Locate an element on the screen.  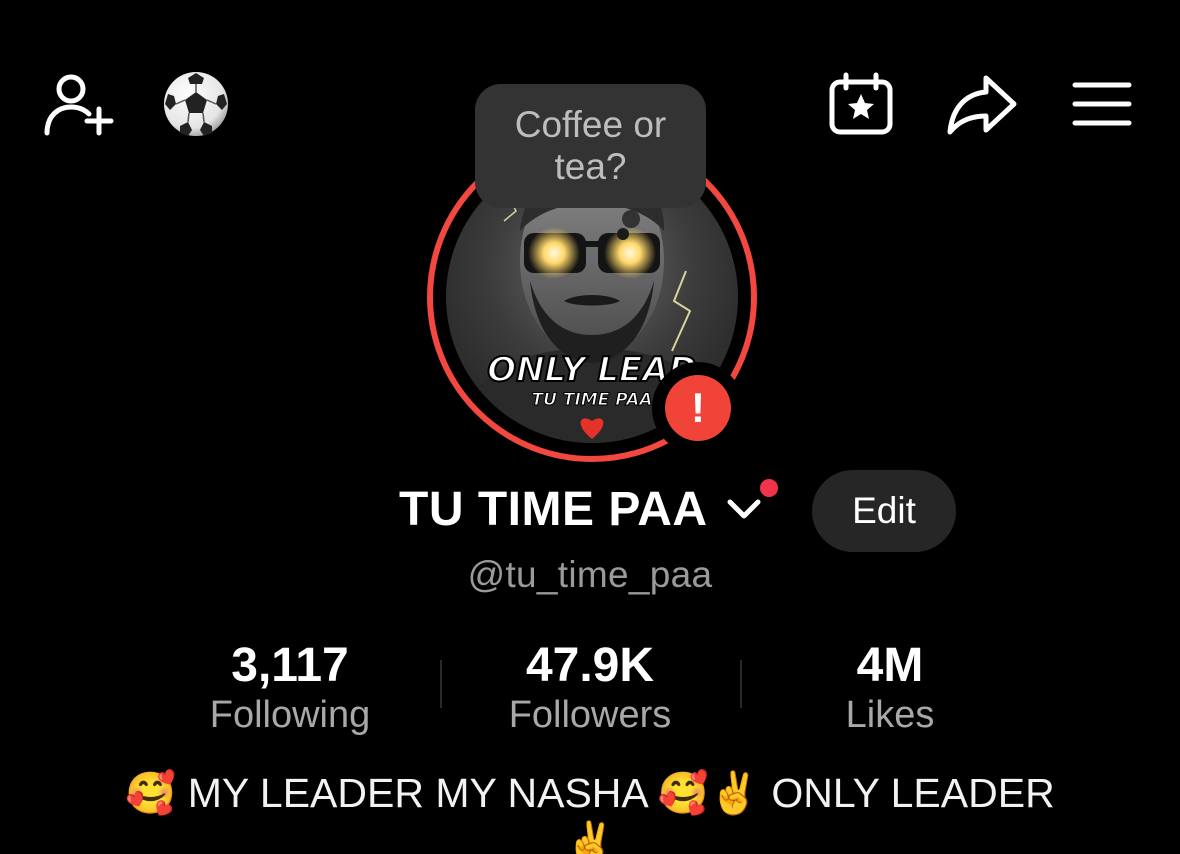
bio-text-line2: ✌️ is located at coordinates (590, 837).